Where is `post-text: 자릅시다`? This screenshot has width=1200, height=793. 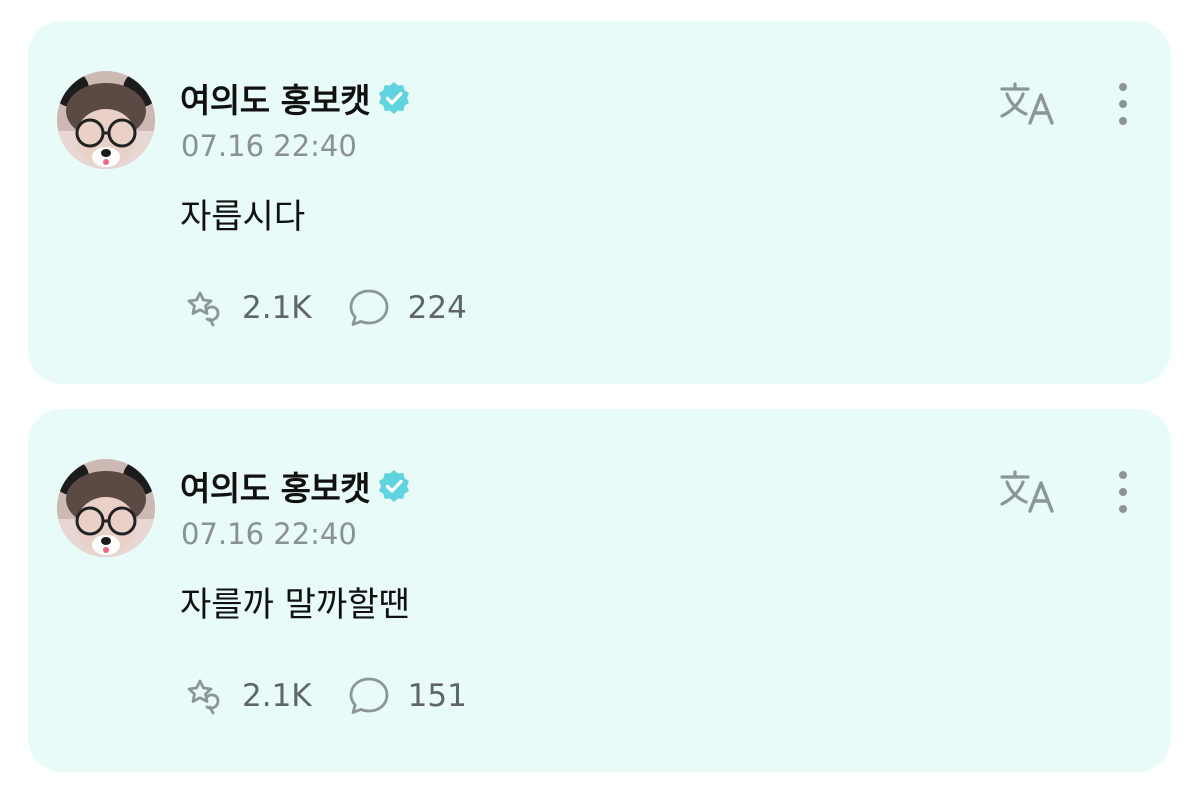 post-text: 자릅시다 is located at coordinates (243, 217).